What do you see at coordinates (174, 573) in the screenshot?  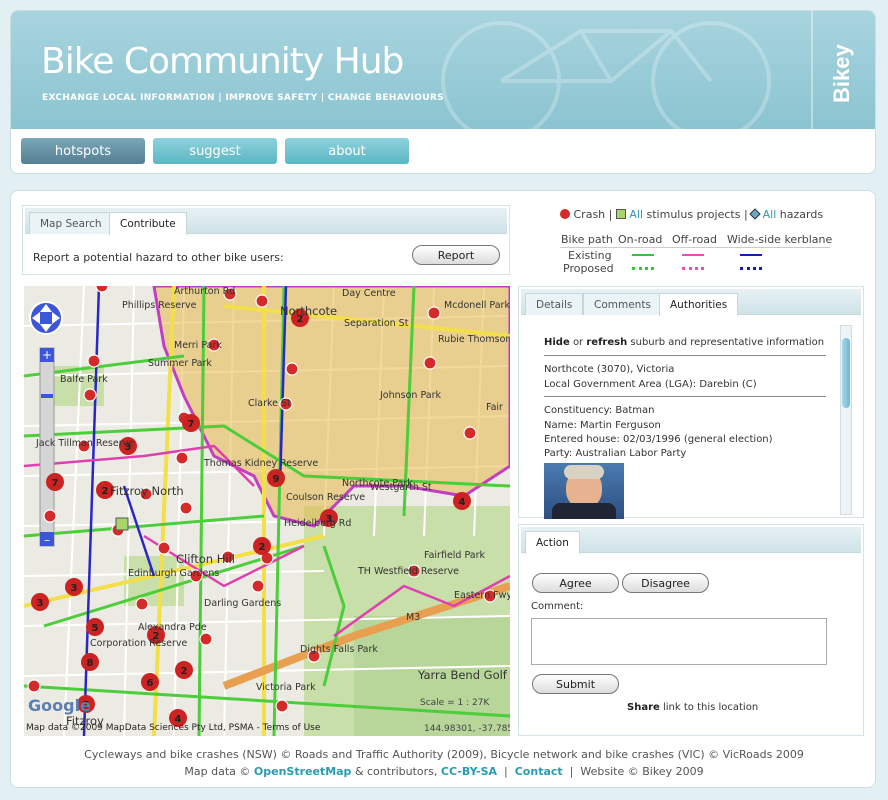 I see `map-label: Edinburgh Gardens` at bounding box center [174, 573].